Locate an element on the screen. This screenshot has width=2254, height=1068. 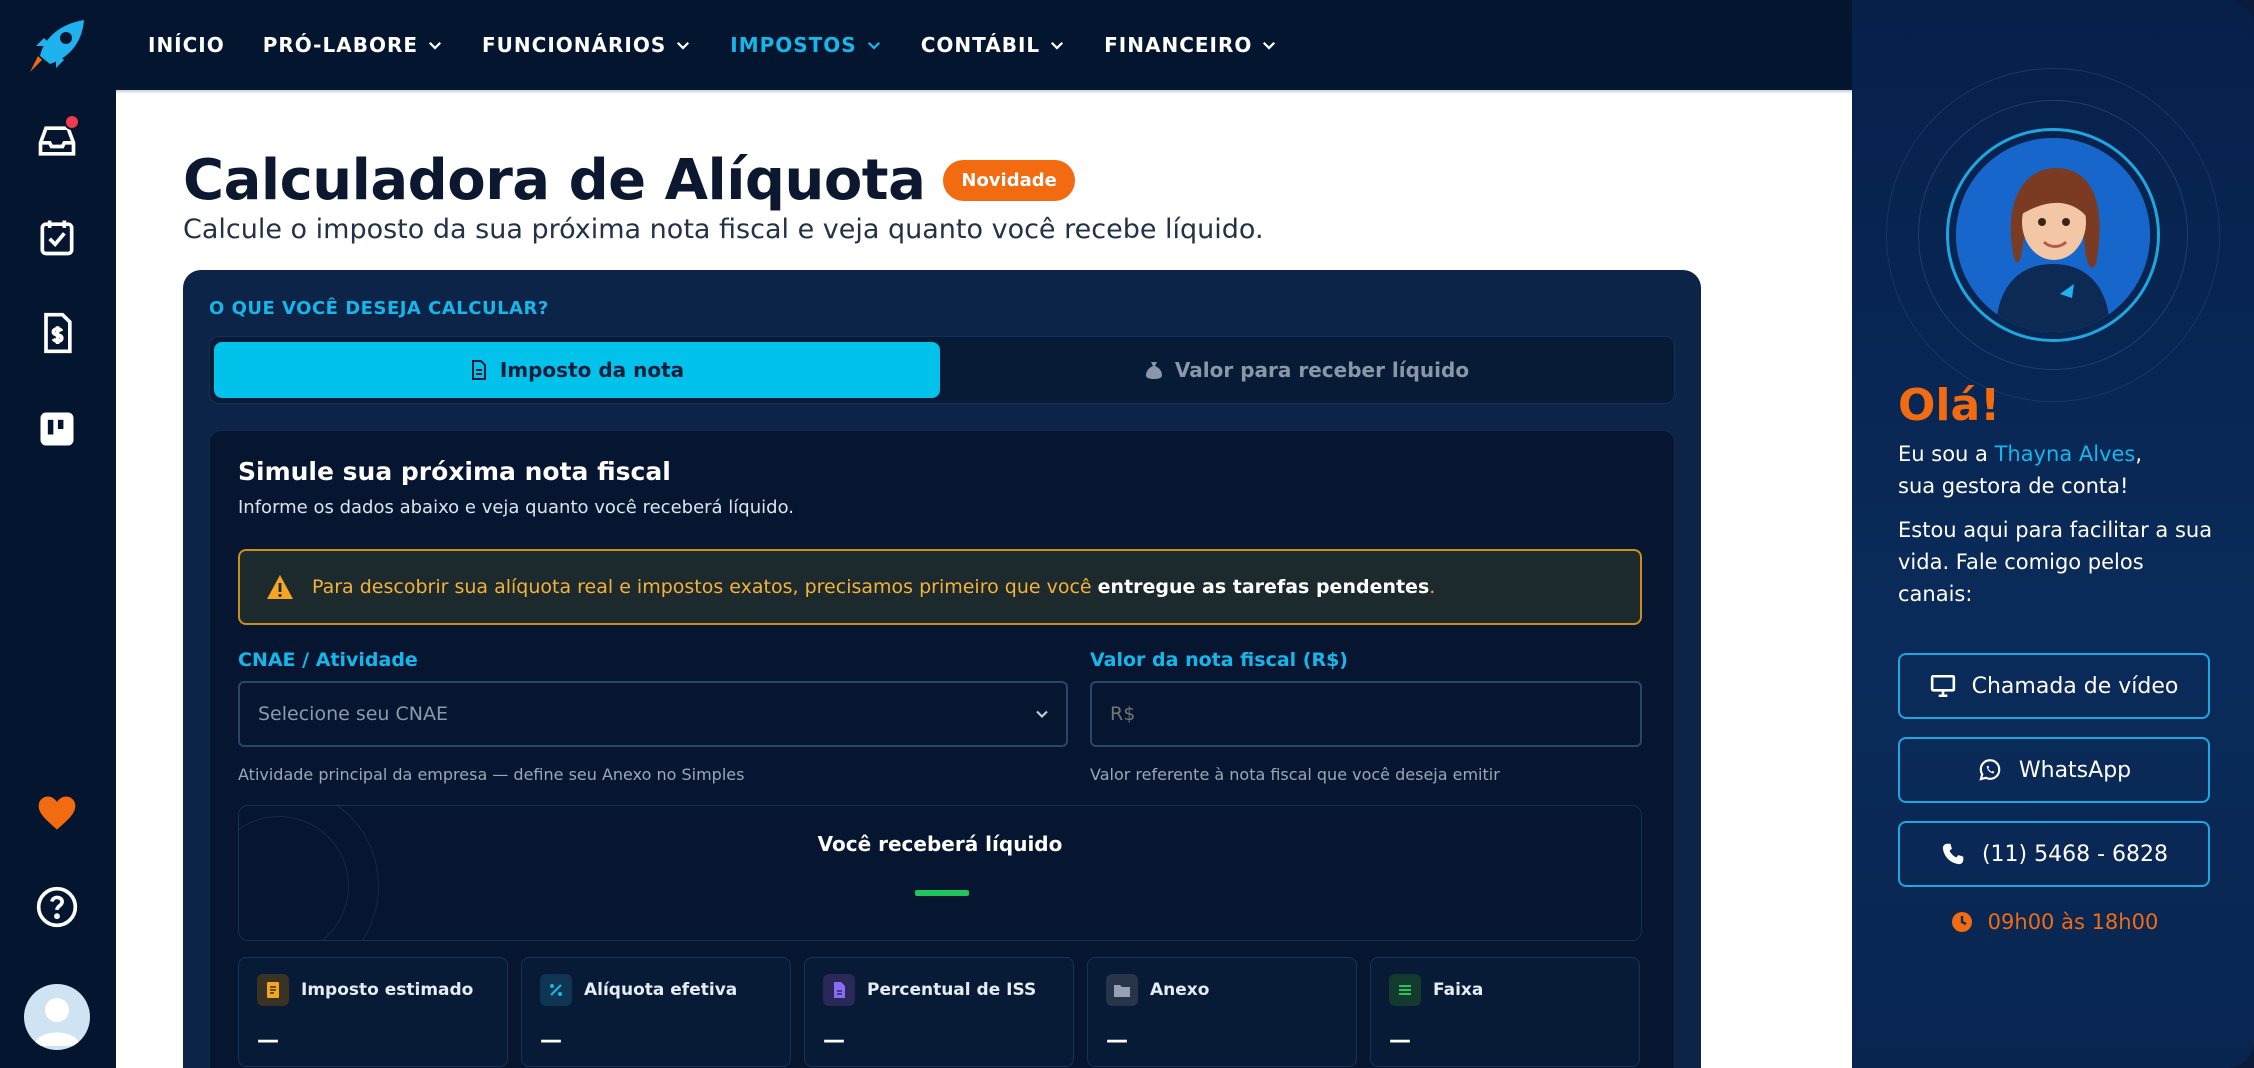
metric-imposto-estimado: Imposto estimado — is located at coordinates (373, 1012).